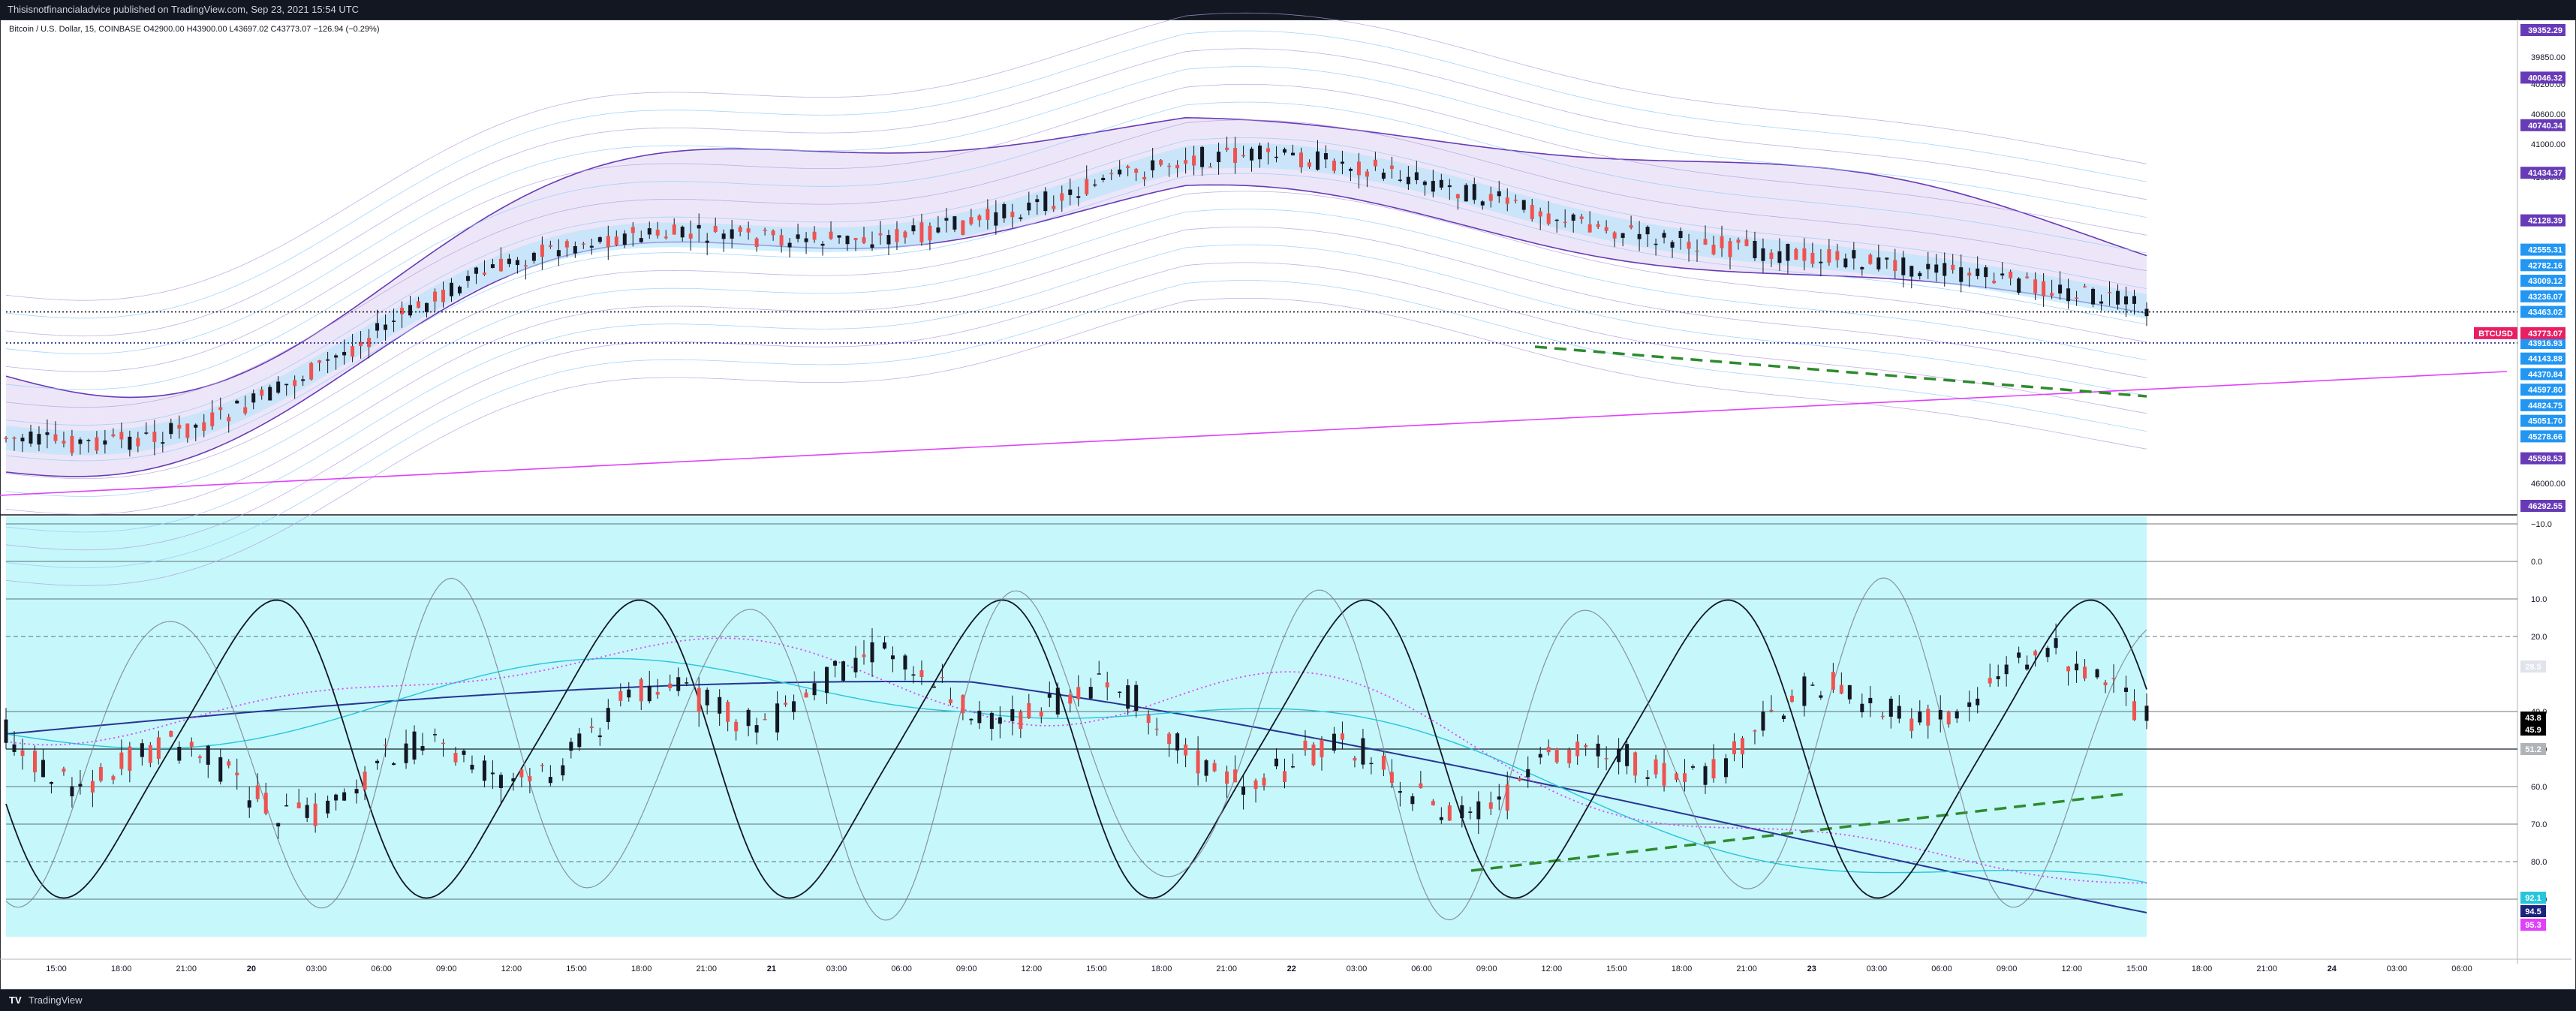 This screenshot has width=2576, height=1011. What do you see at coordinates (2461, 968) in the screenshot?
I see `time-axis-tick-37: 06:00` at bounding box center [2461, 968].